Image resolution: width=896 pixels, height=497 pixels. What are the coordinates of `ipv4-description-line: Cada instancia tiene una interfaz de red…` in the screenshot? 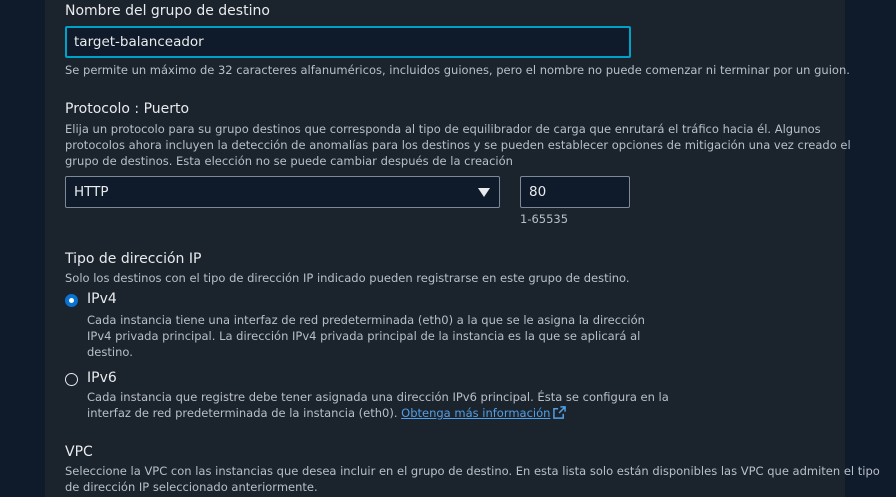 It's located at (366, 320).